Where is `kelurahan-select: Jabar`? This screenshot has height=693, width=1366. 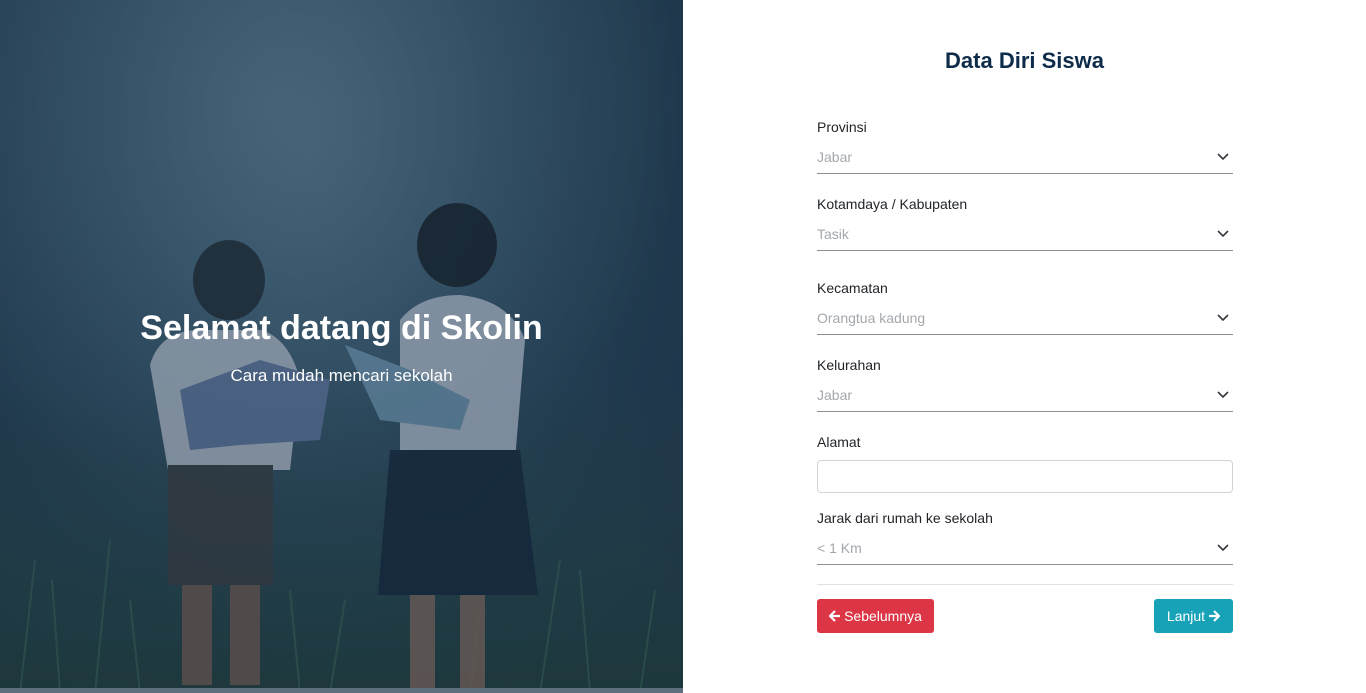 kelurahan-select: Jabar is located at coordinates (1025, 398).